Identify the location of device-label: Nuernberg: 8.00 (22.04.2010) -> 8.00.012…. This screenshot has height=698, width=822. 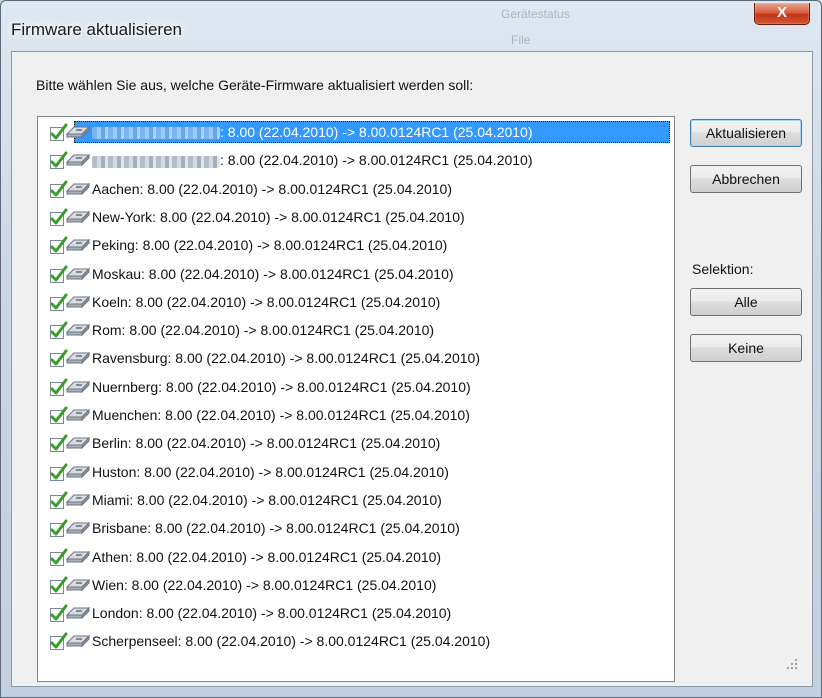
(281, 386).